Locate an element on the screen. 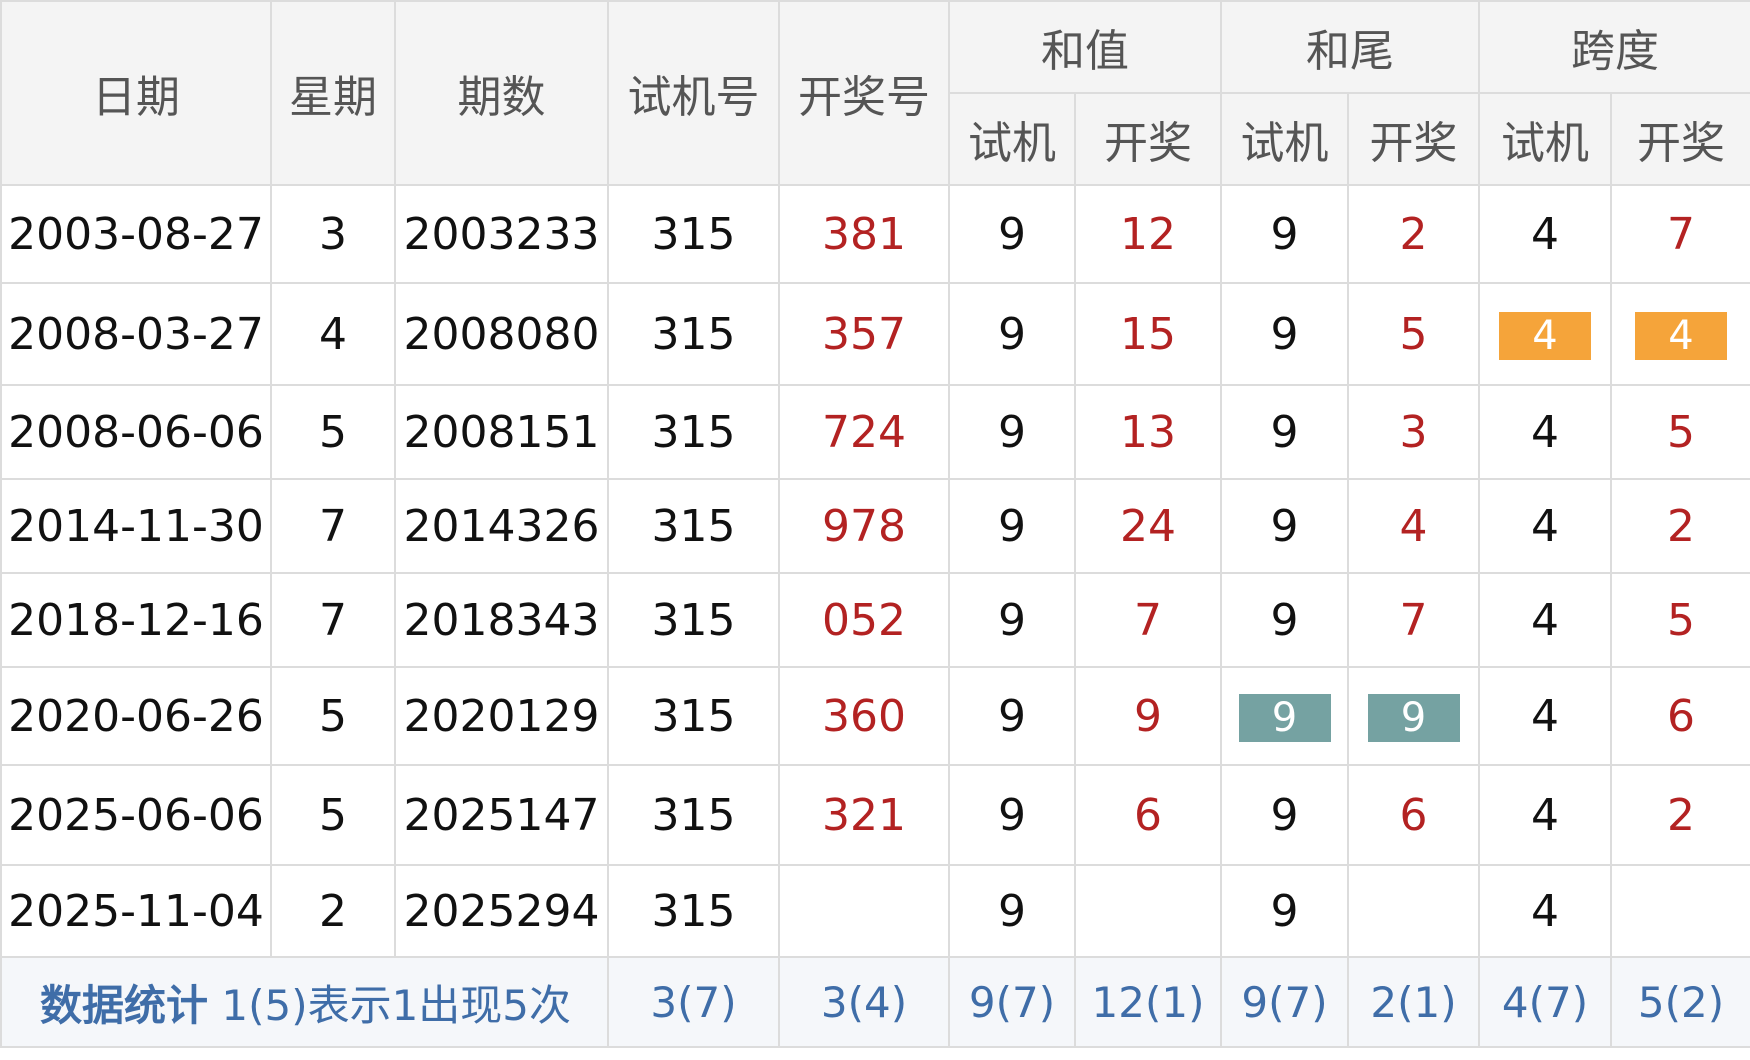  stats-span-draw: 5(2) is located at coordinates (1680, 1002).